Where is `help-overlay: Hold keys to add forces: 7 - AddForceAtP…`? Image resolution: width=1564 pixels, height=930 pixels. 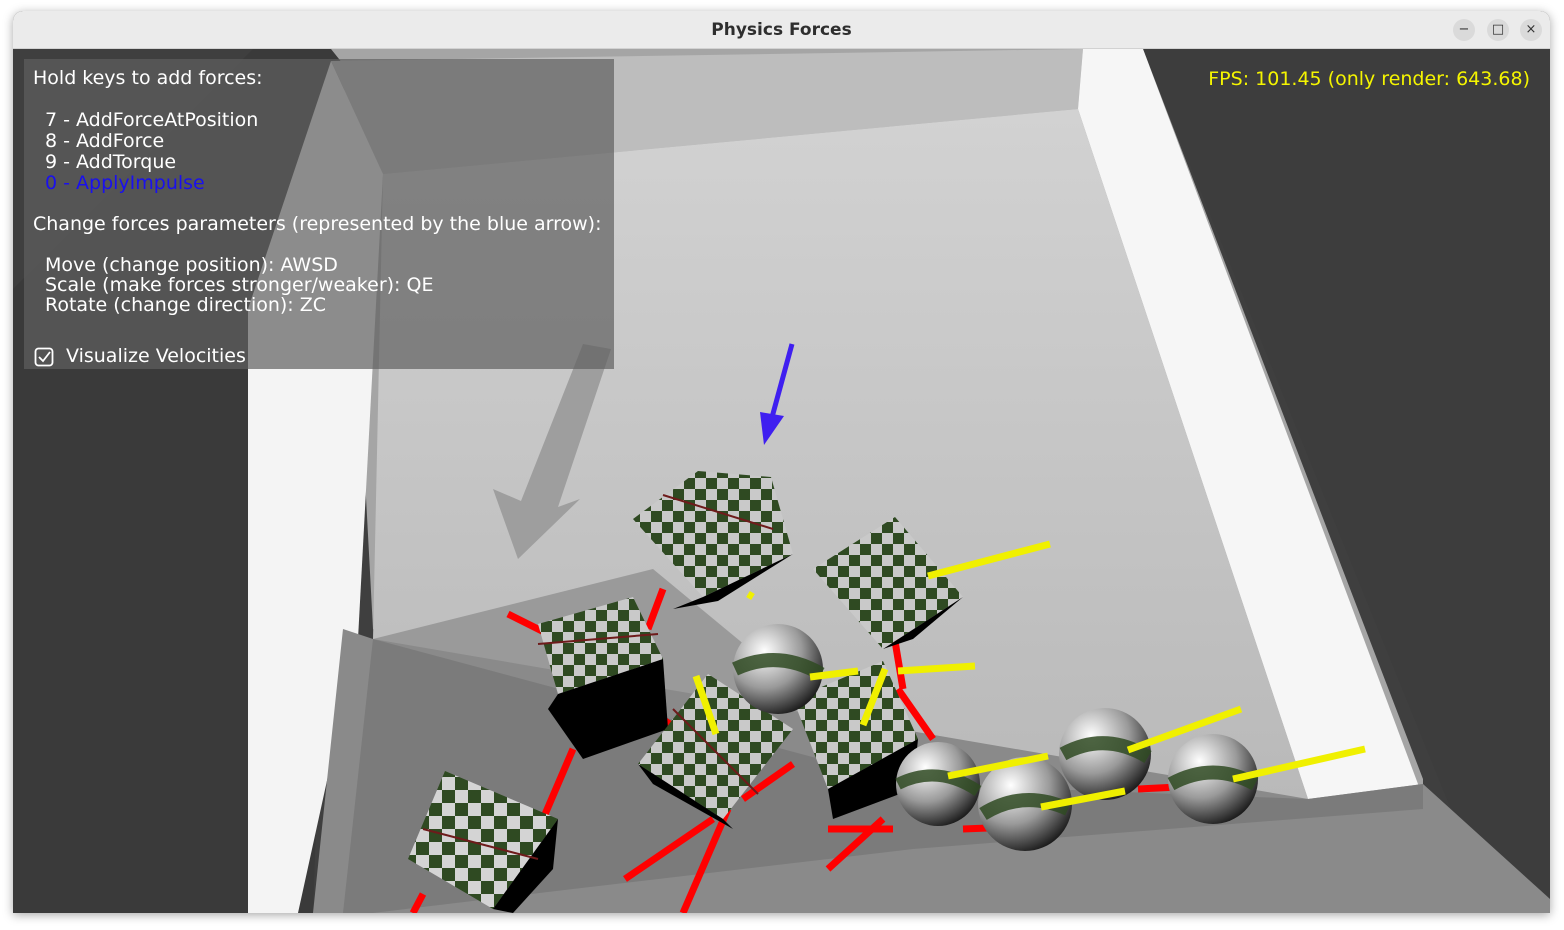
help-overlay: Hold keys to add forces: 7 - AddForceAtP… is located at coordinates (319, 214).